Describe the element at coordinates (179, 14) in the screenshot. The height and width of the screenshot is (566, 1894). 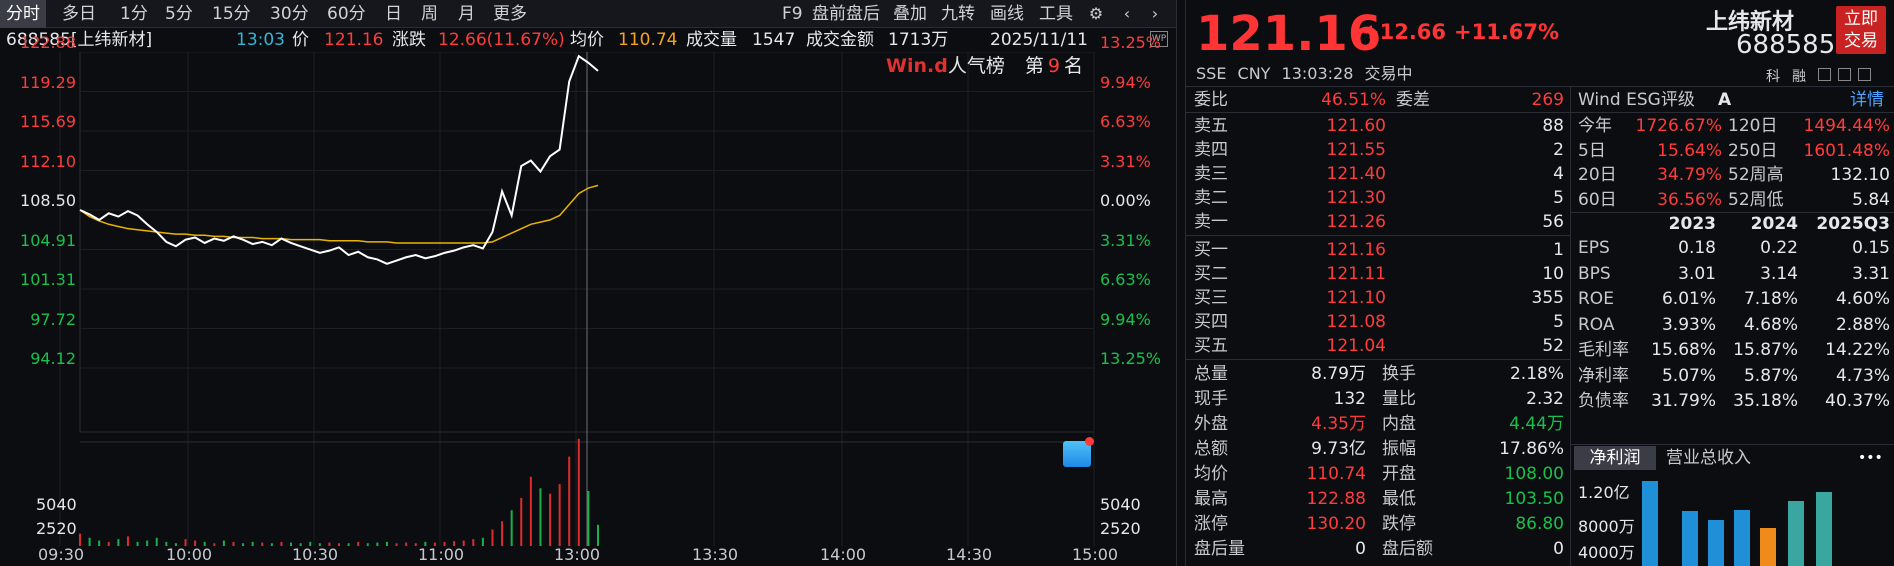
I see `tab-5min: 5分` at that location.